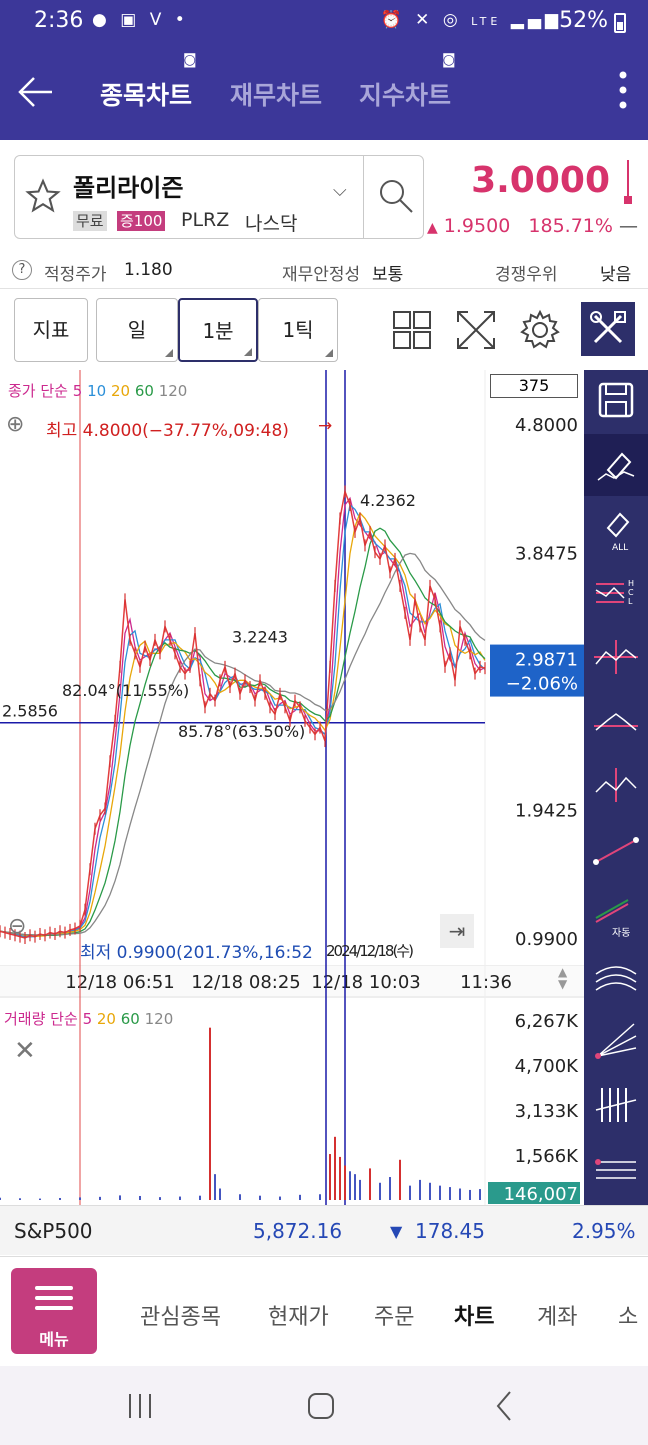 The width and height of the screenshot is (648, 1445). Describe the element at coordinates (394, 1315) in the screenshot. I see `nav-order: 주문` at that location.